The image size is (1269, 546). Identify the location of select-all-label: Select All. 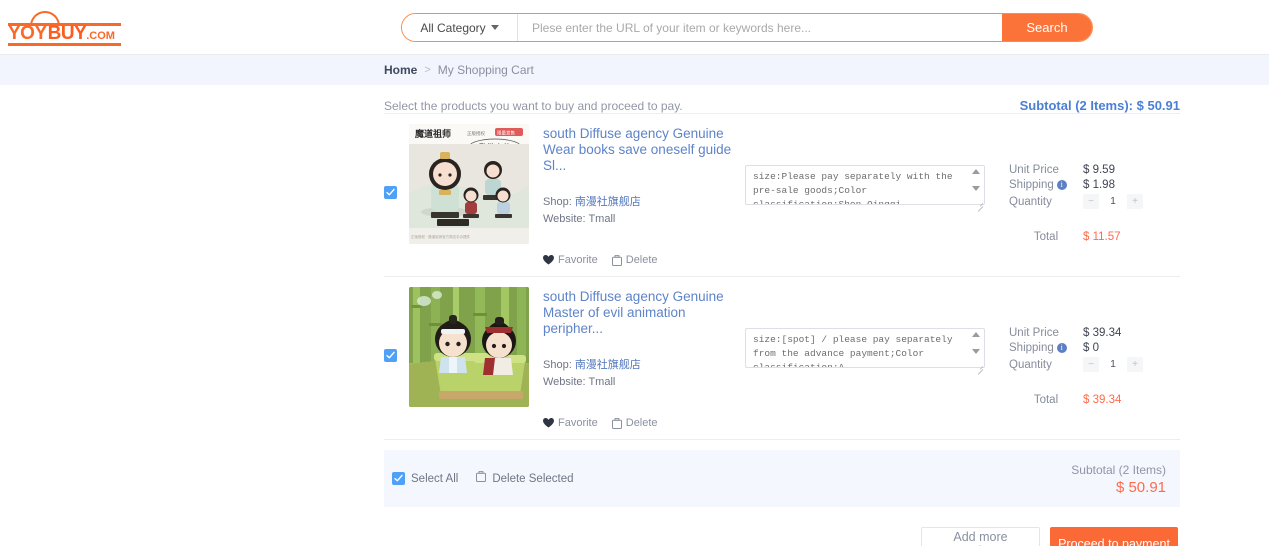
(435, 478).